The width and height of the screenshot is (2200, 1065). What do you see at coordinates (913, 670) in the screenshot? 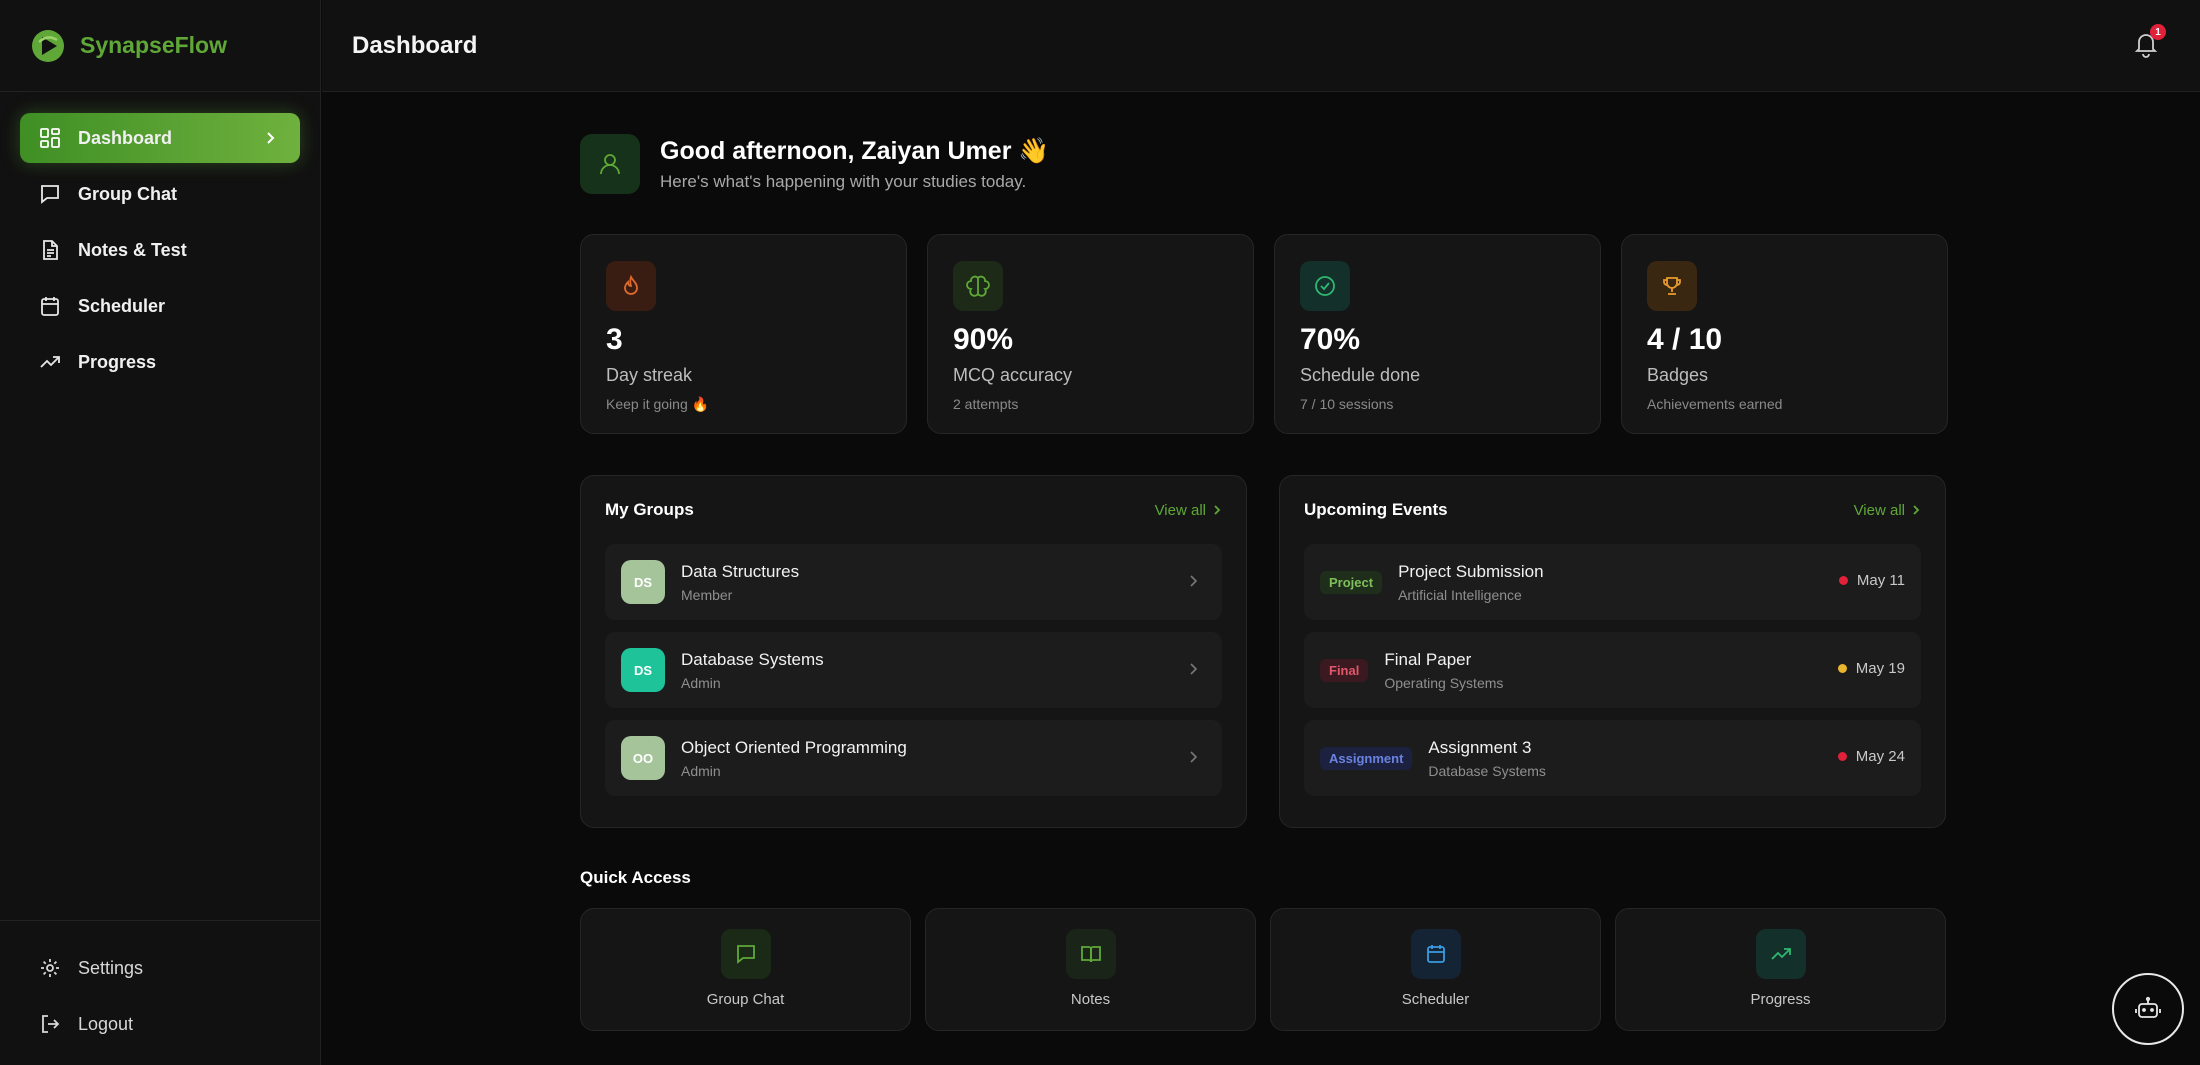
I see `group-row: DS Database Systems Admin` at bounding box center [913, 670].